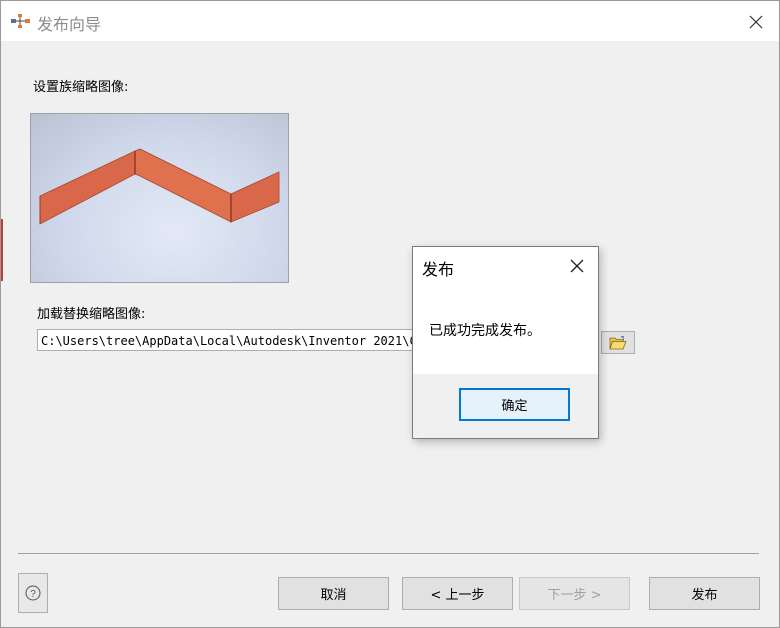 The width and height of the screenshot is (780, 628). I want to click on help-icon: ?, so click(33, 593).